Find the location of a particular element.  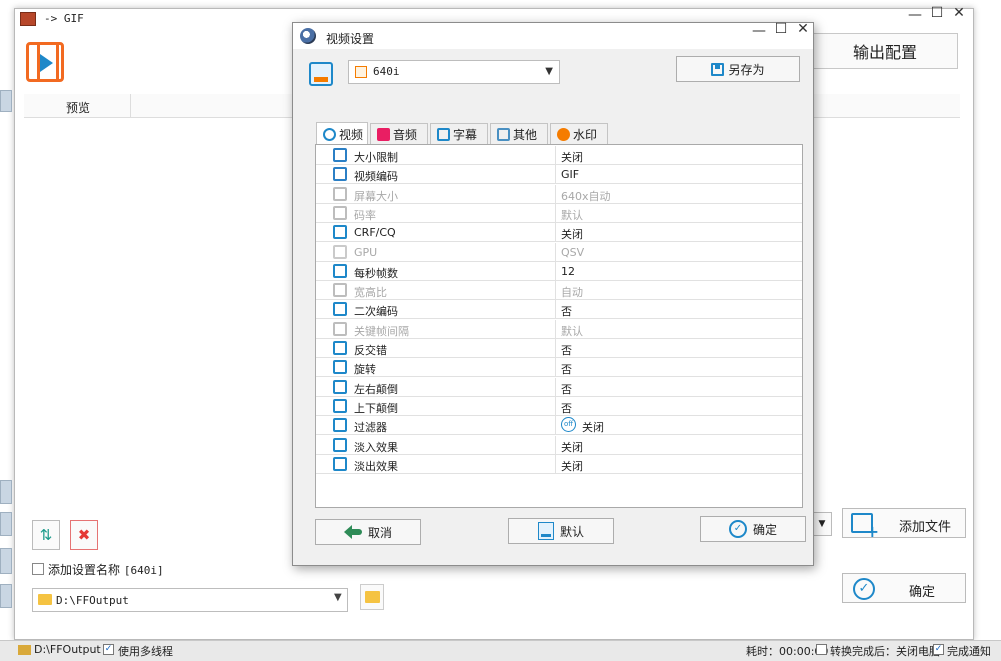

setting-value: 12 is located at coordinates (568, 271).